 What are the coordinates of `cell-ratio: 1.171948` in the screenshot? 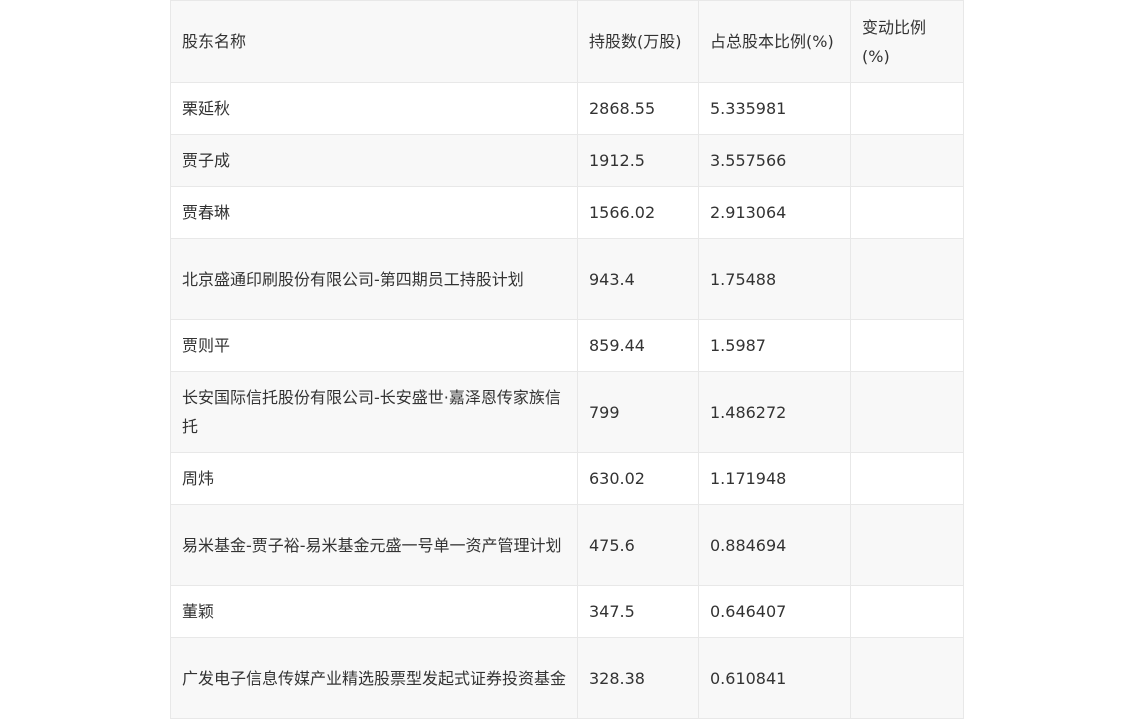 It's located at (774, 478).